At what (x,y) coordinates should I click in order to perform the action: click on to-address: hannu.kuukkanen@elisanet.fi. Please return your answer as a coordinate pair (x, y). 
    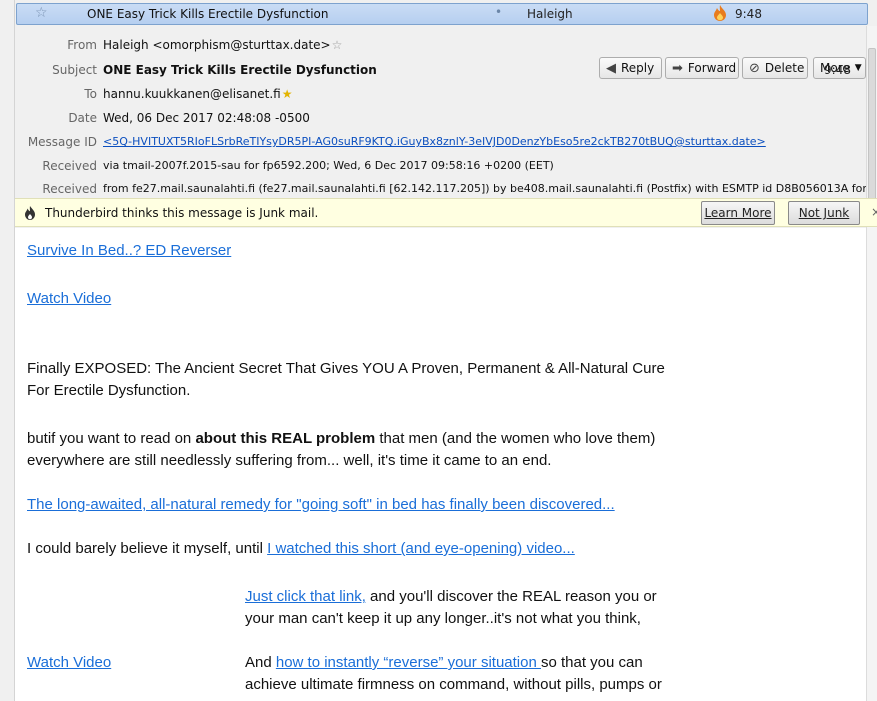
    Looking at the image, I should click on (192, 94).